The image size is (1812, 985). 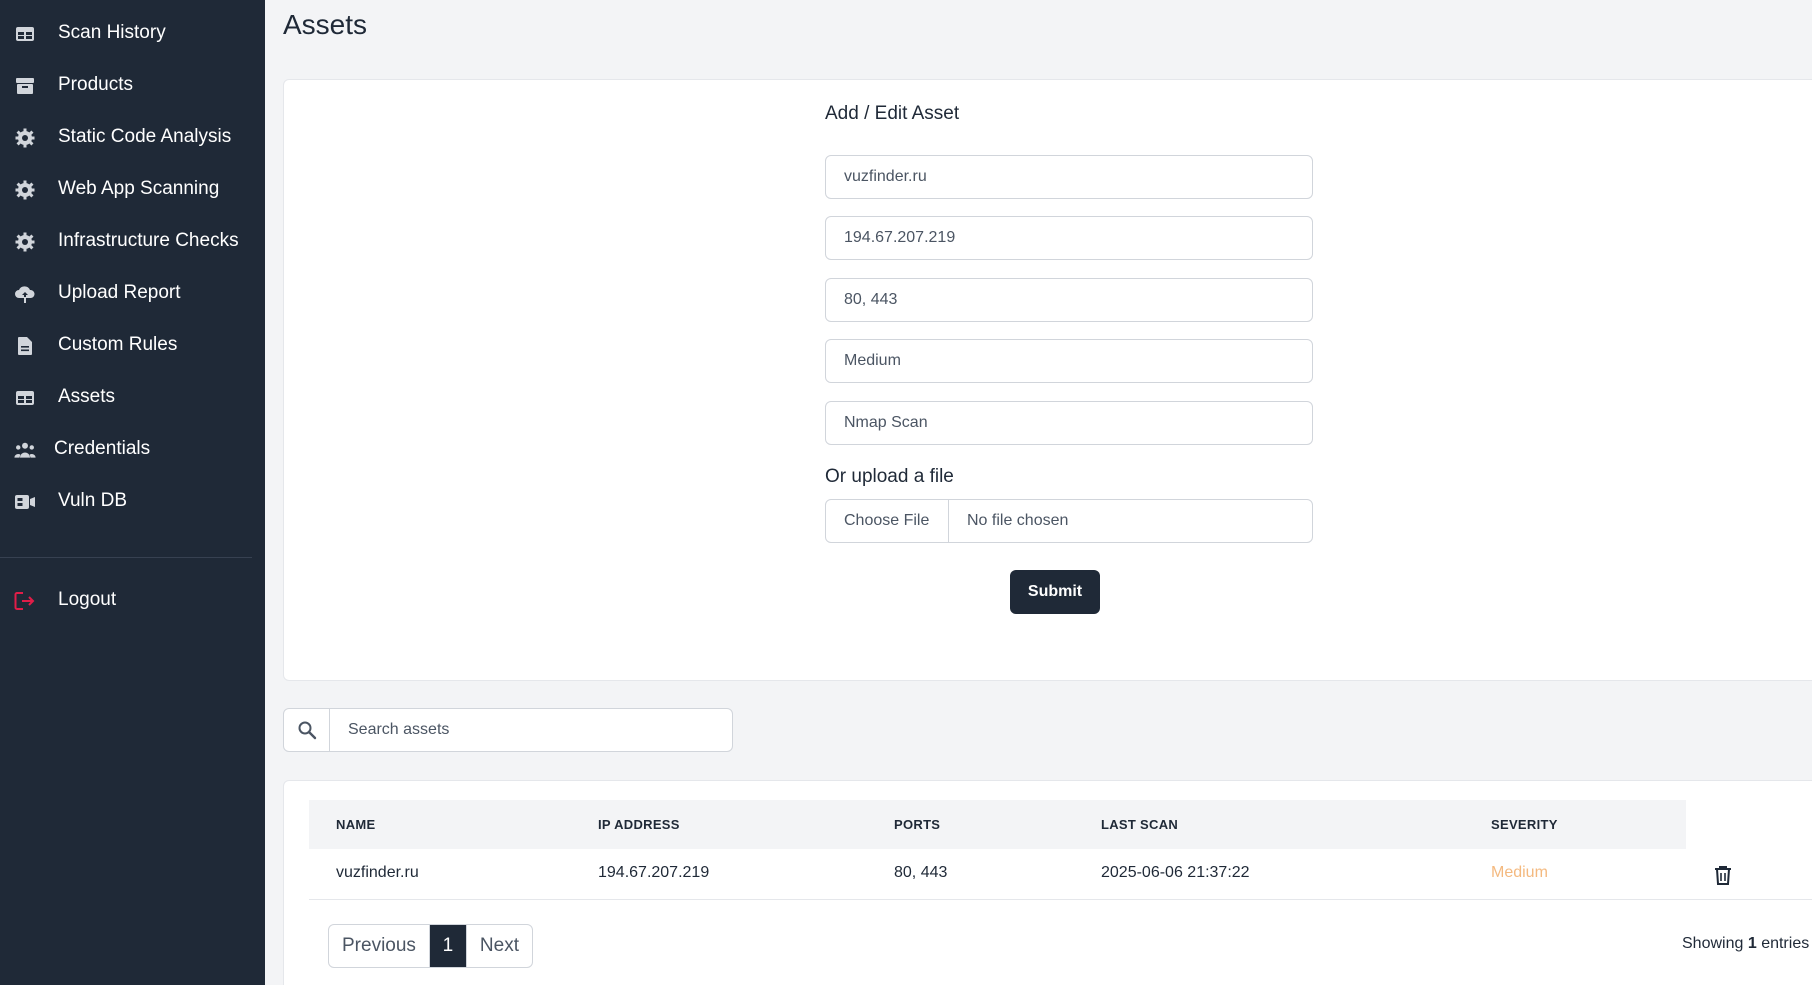 I want to click on sidebar-item-vuln-db: Vuln DB, so click(x=132, y=501).